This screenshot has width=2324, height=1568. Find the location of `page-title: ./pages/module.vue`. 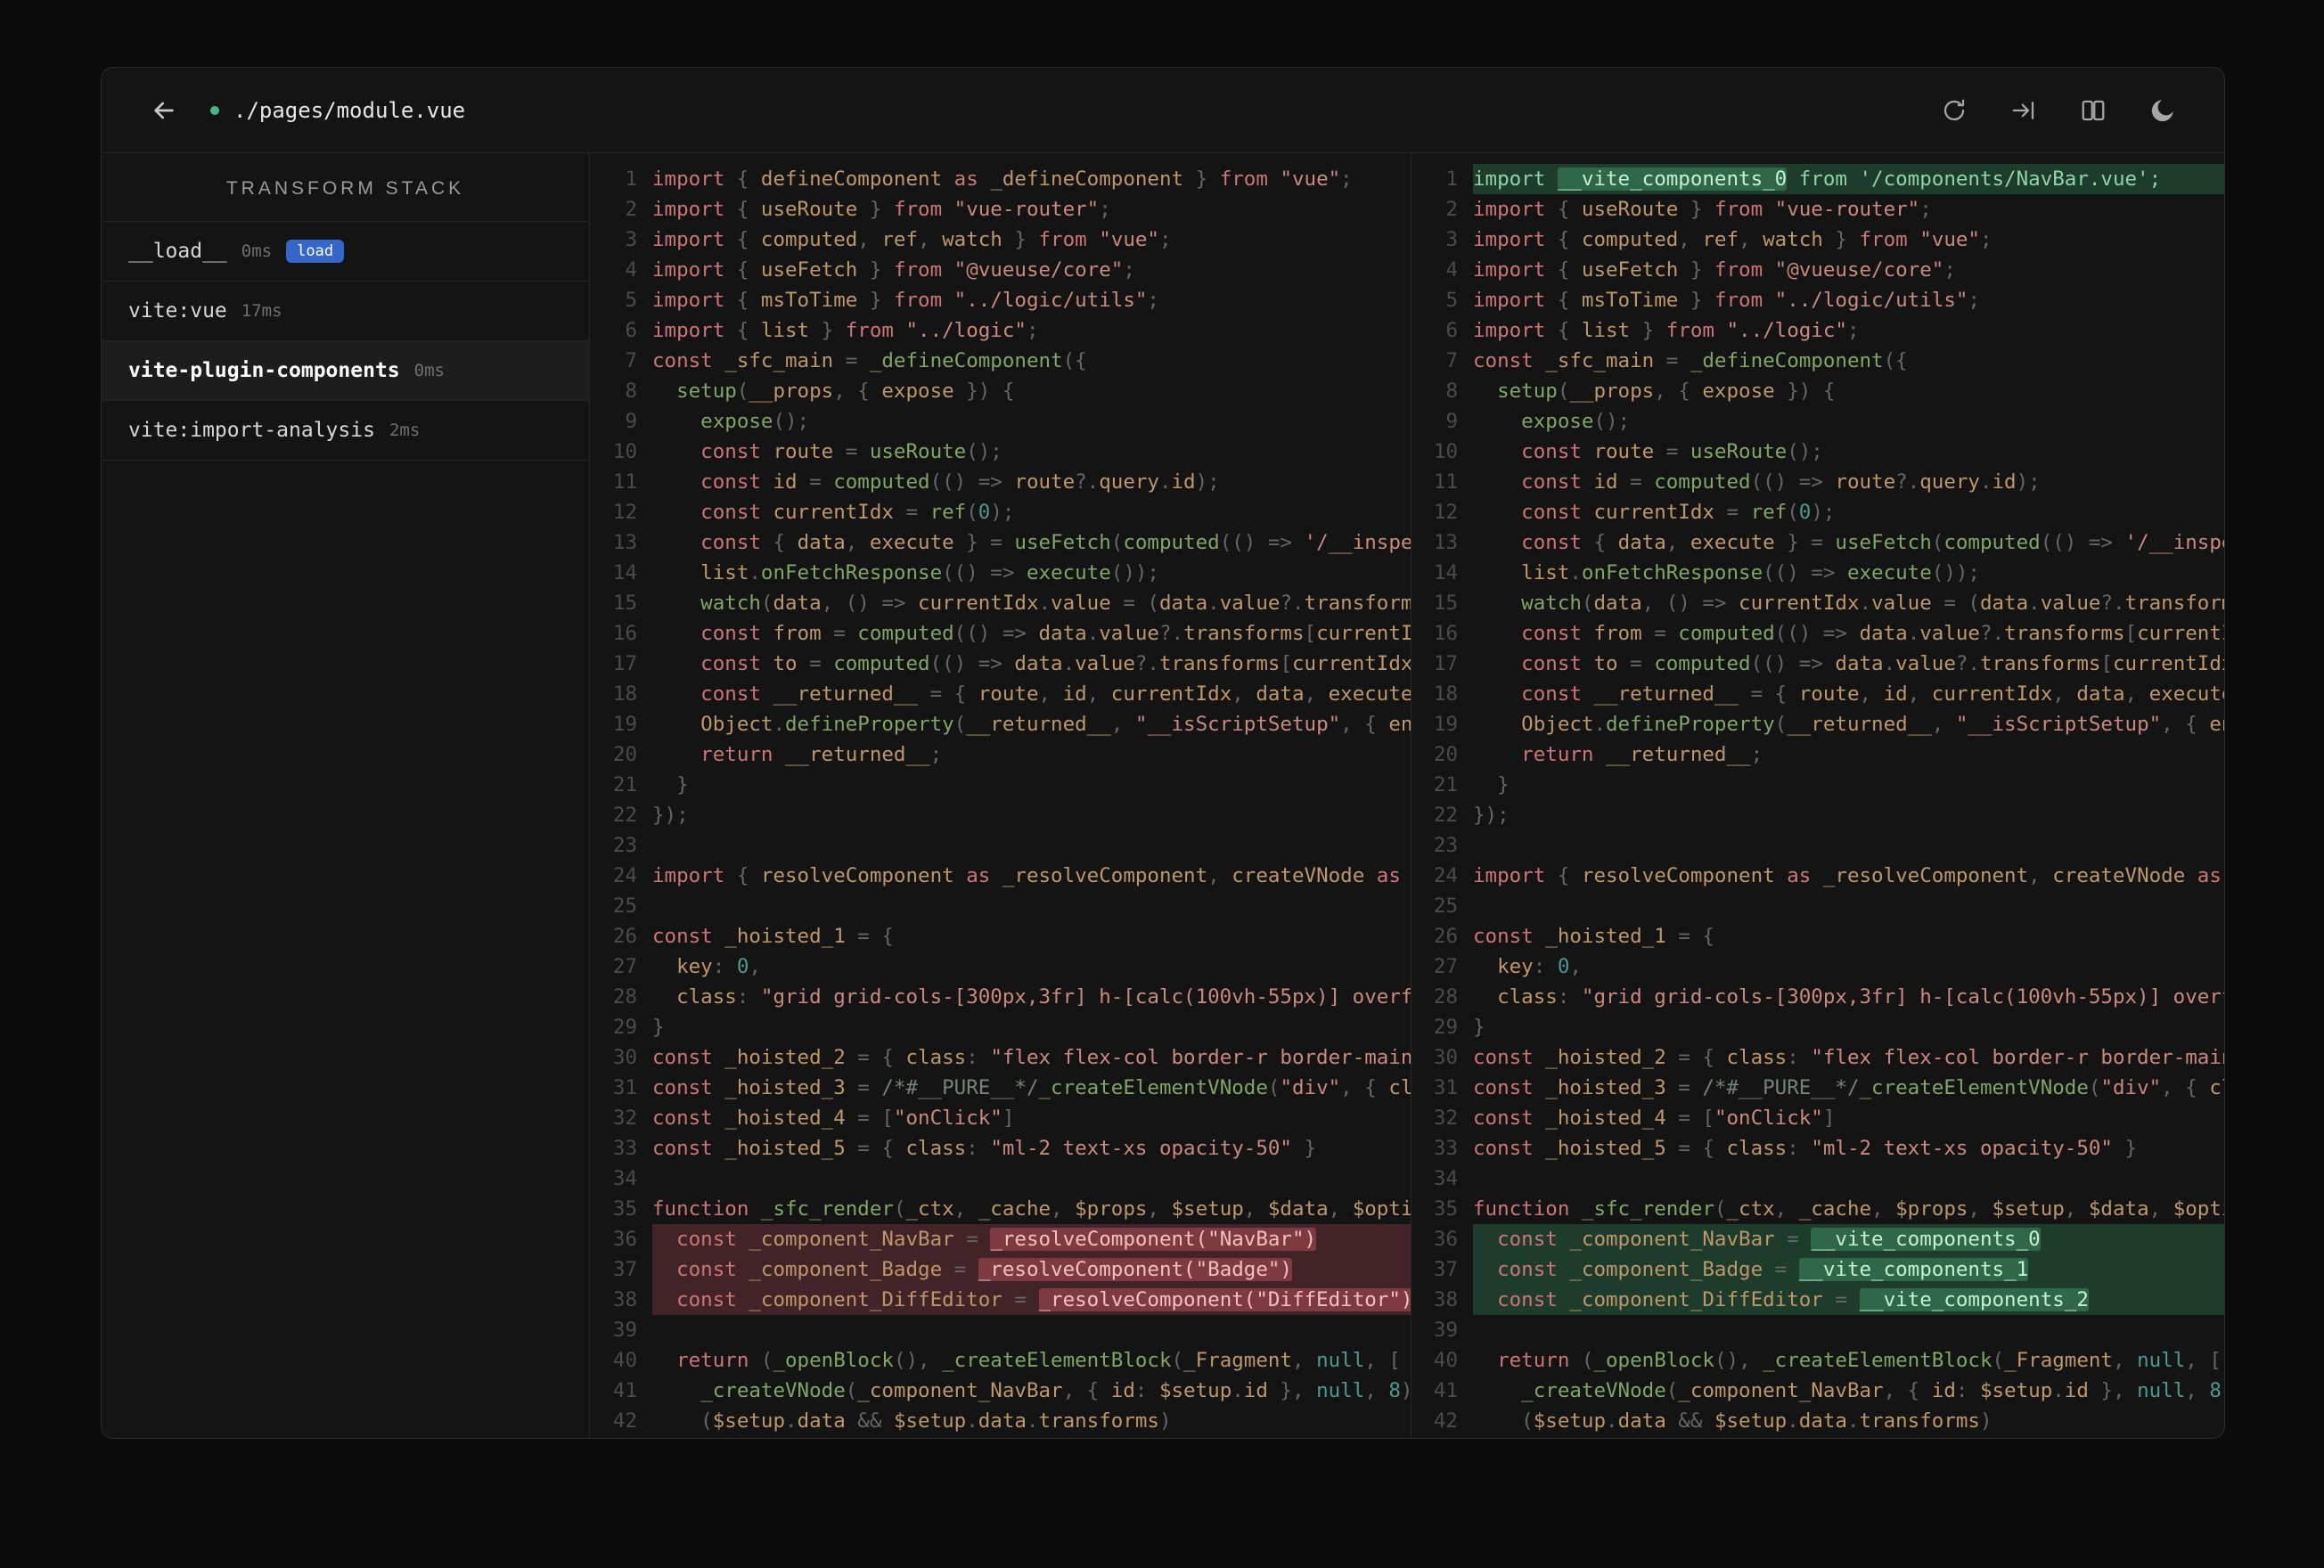

page-title: ./pages/module.vue is located at coordinates (337, 110).